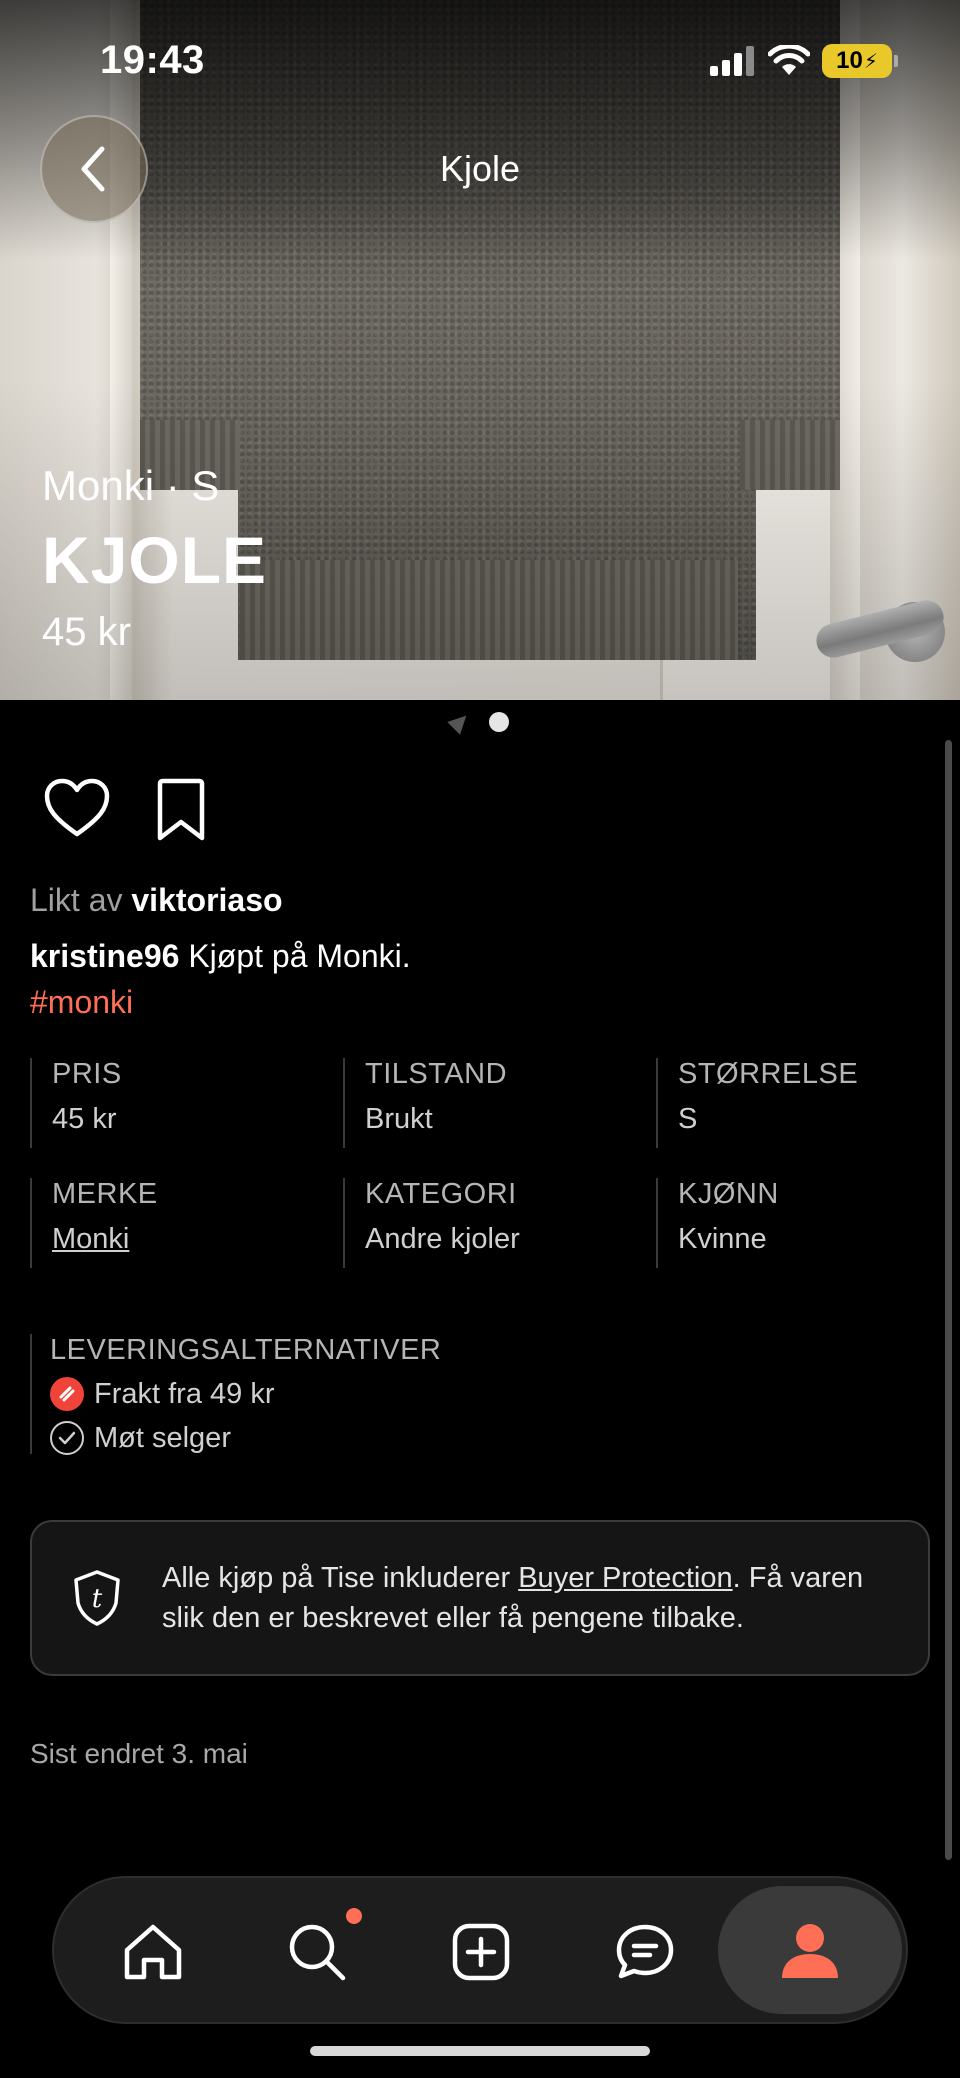 The image size is (960, 2078). I want to click on search-icon, so click(317, 1952).